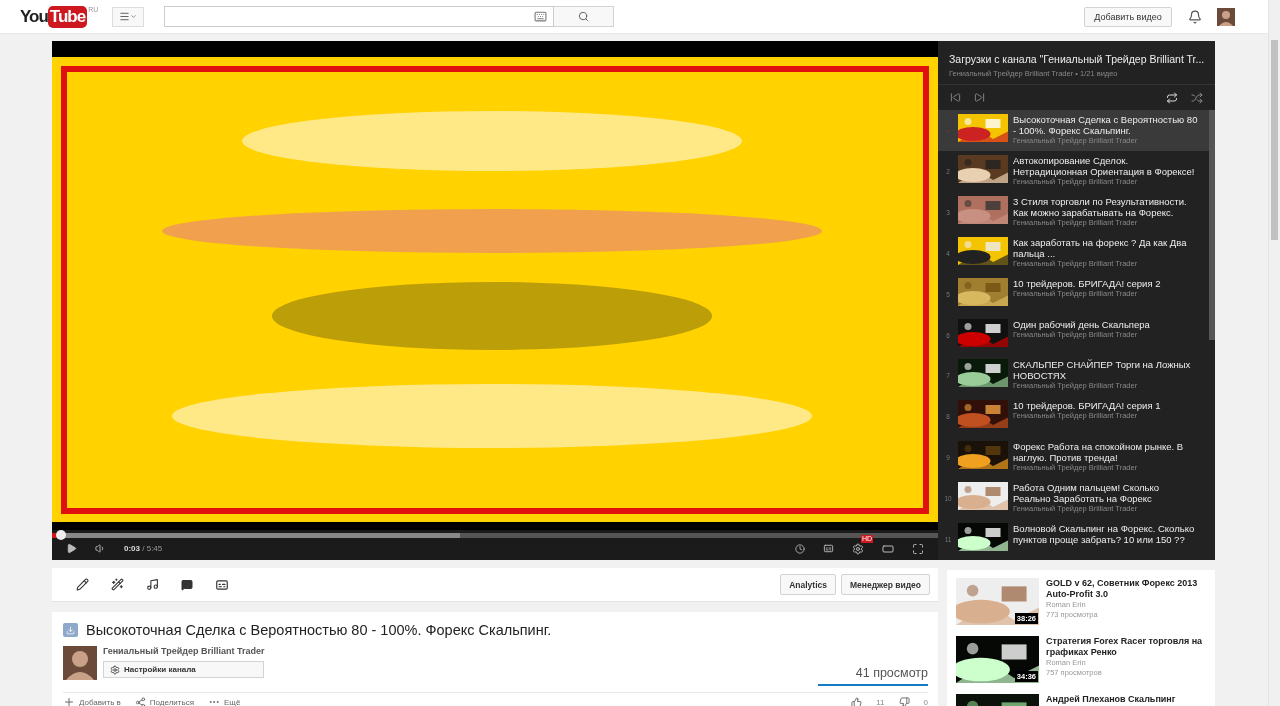  I want to click on pencil-icon, so click(82, 584).